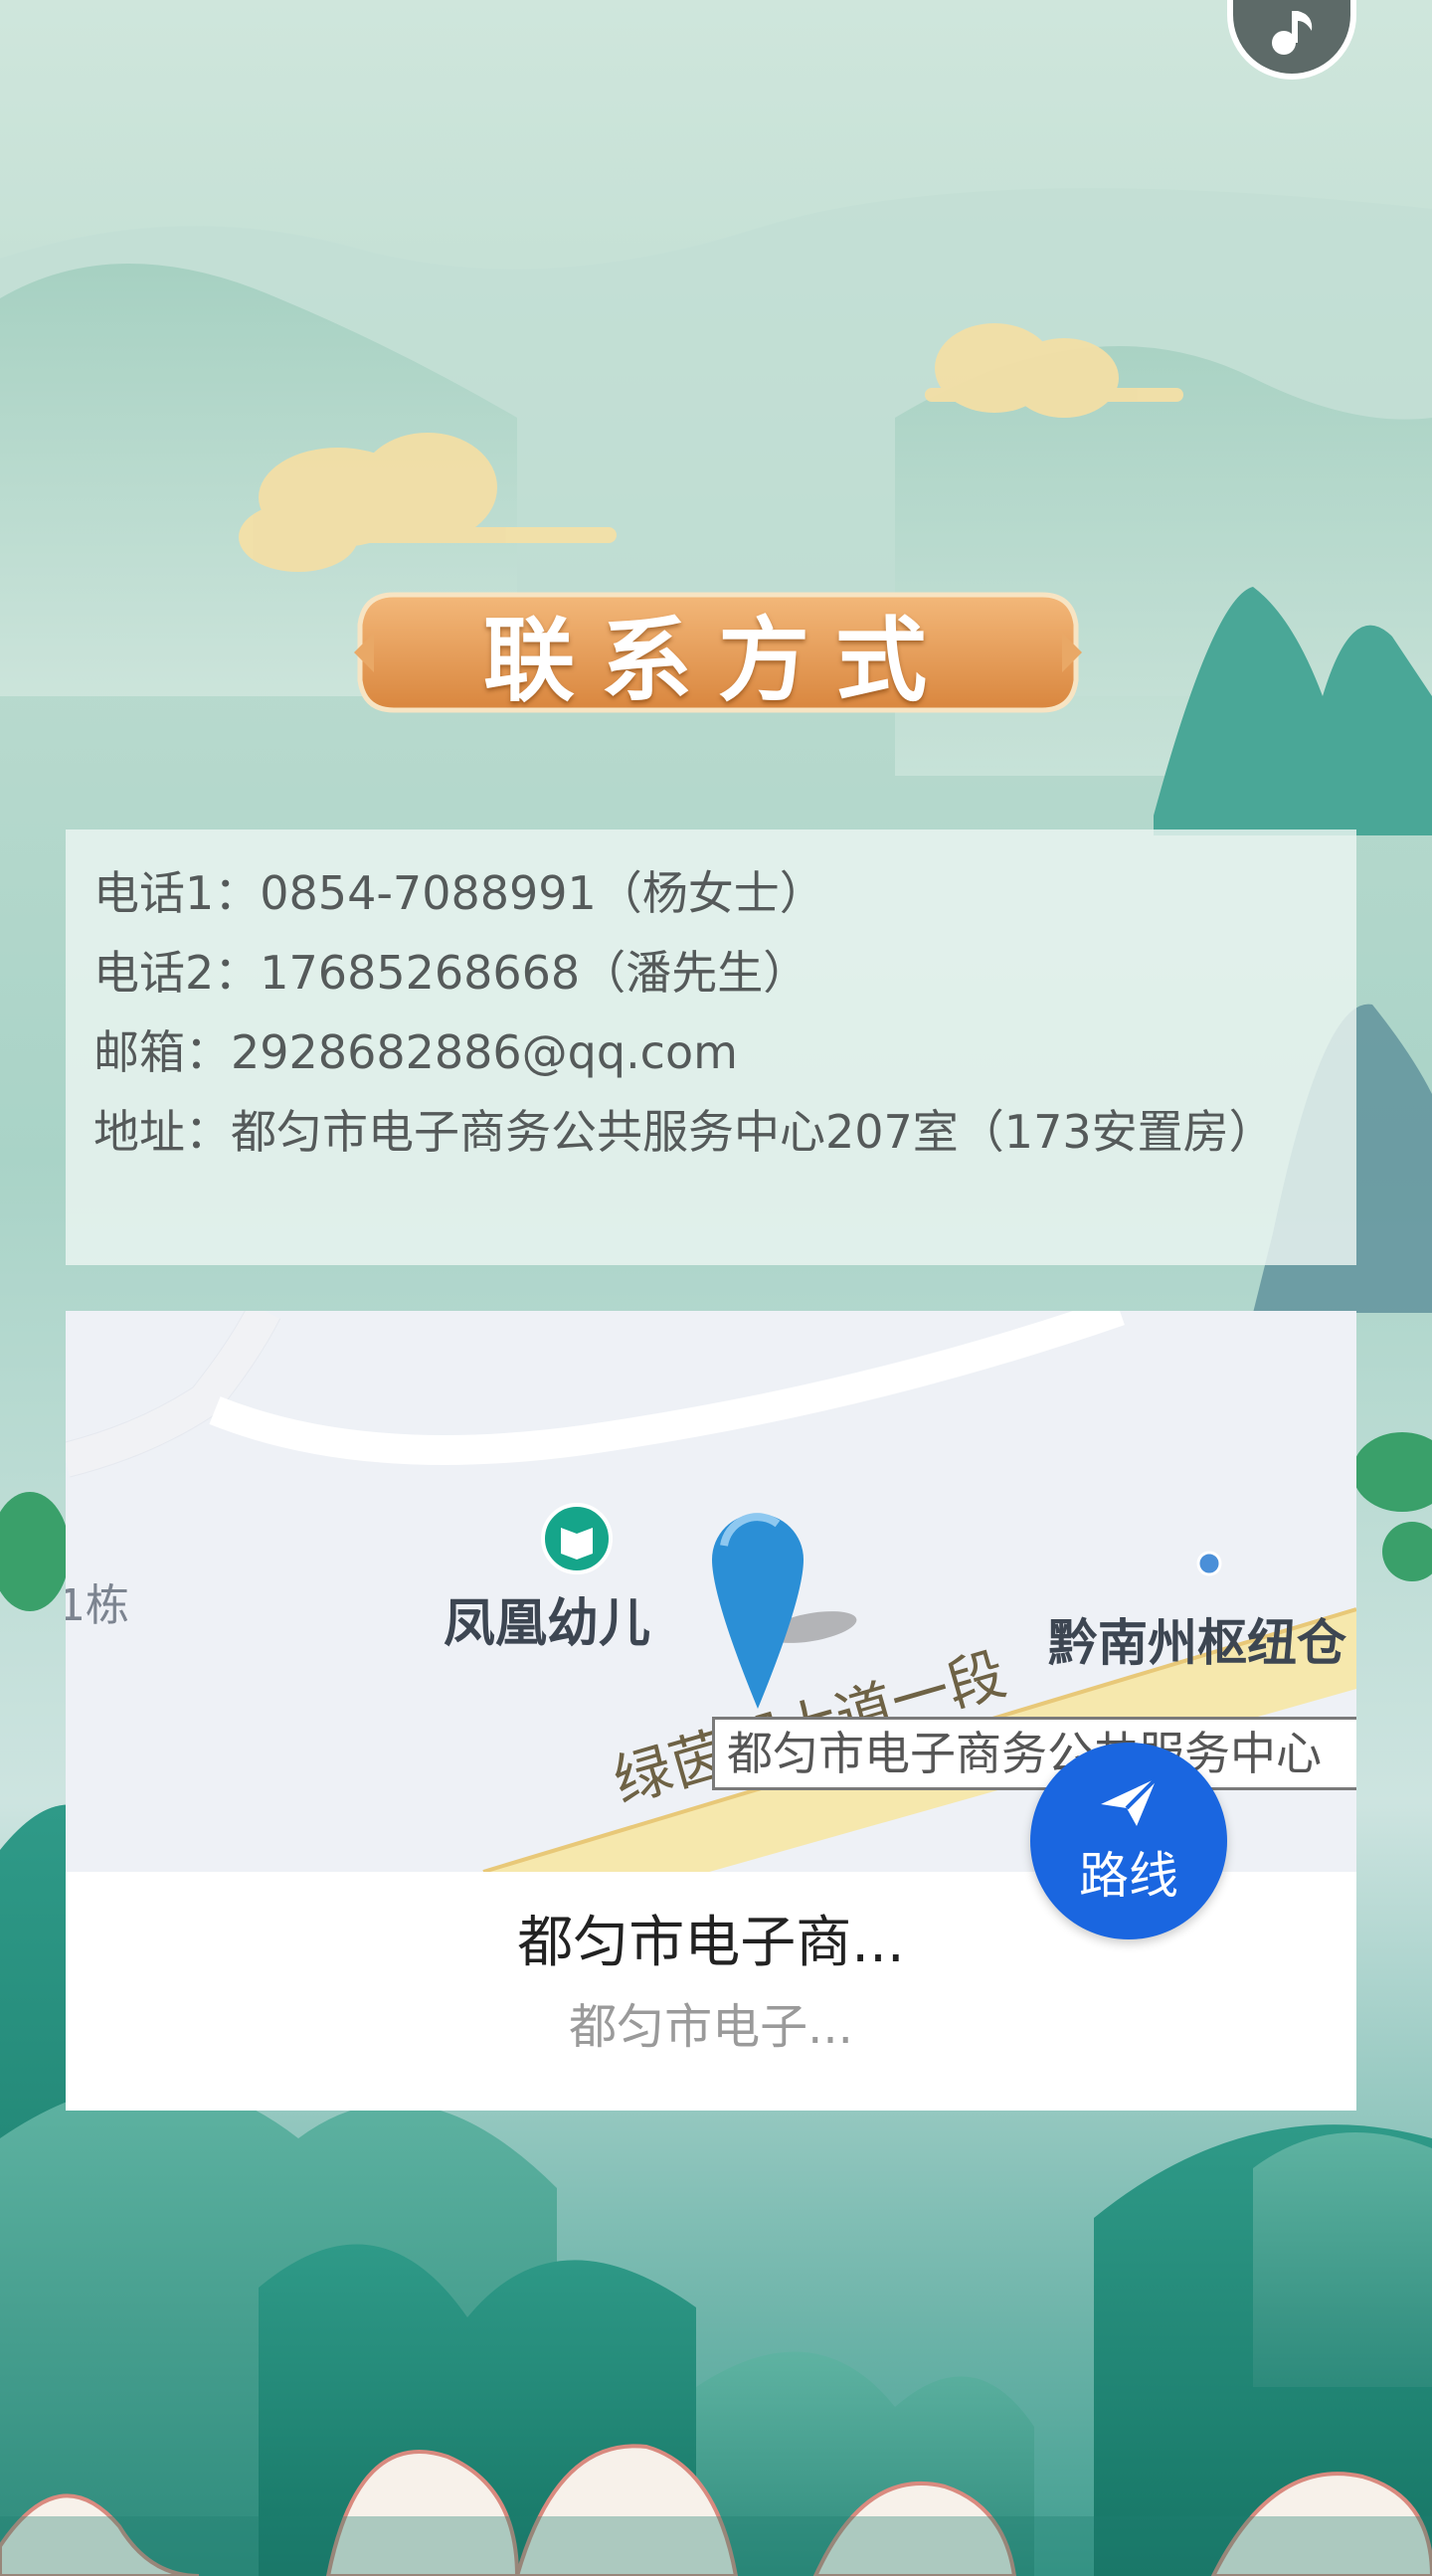 This screenshot has height=2576, width=1432. What do you see at coordinates (1197, 1643) in the screenshot?
I see `map-label-hub: 黔南州枢纽仓` at bounding box center [1197, 1643].